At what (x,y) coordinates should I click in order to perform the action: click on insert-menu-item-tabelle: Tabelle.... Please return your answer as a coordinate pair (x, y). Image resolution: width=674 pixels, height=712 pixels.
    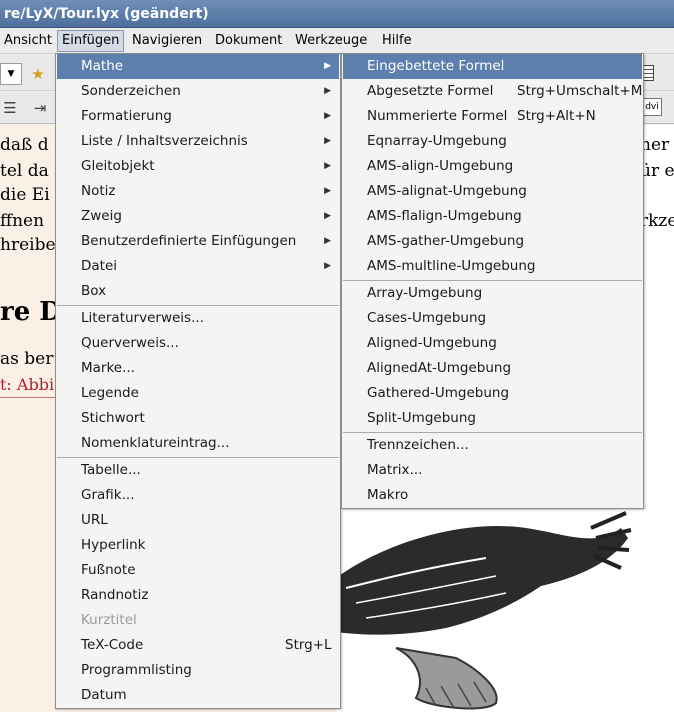
    Looking at the image, I should click on (198, 470).